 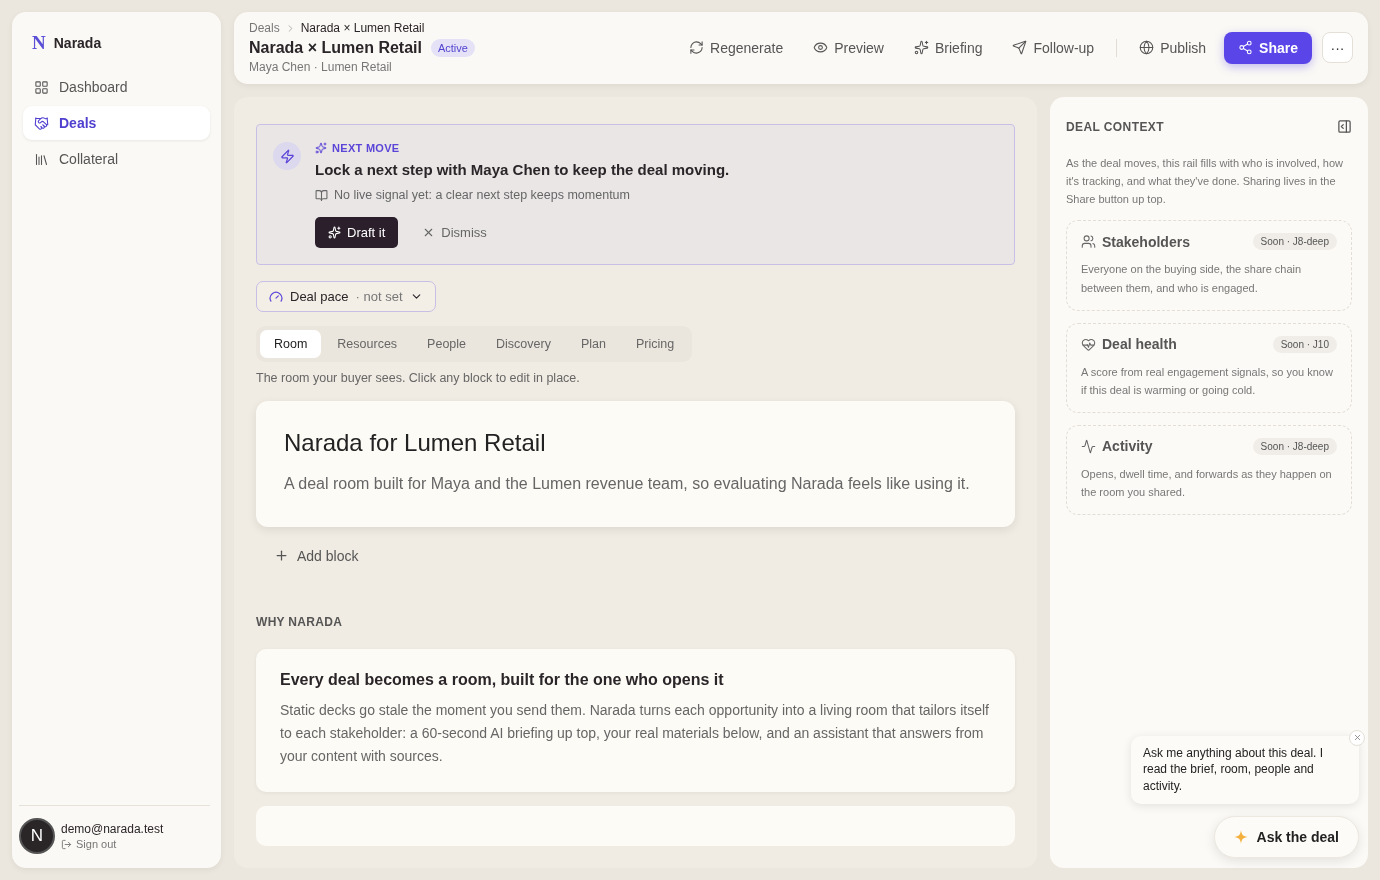 What do you see at coordinates (655, 344) in the screenshot?
I see `tab: Pricing` at bounding box center [655, 344].